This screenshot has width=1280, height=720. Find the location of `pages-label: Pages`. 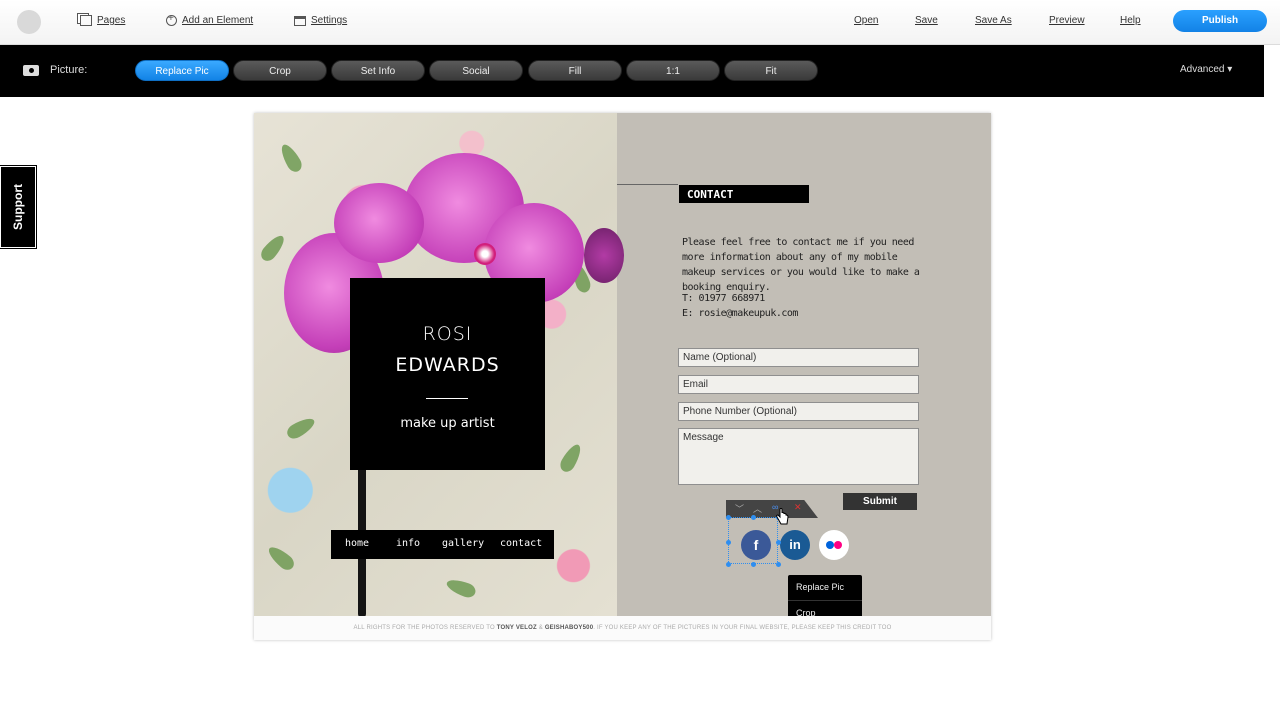

pages-label: Pages is located at coordinates (111, 20).